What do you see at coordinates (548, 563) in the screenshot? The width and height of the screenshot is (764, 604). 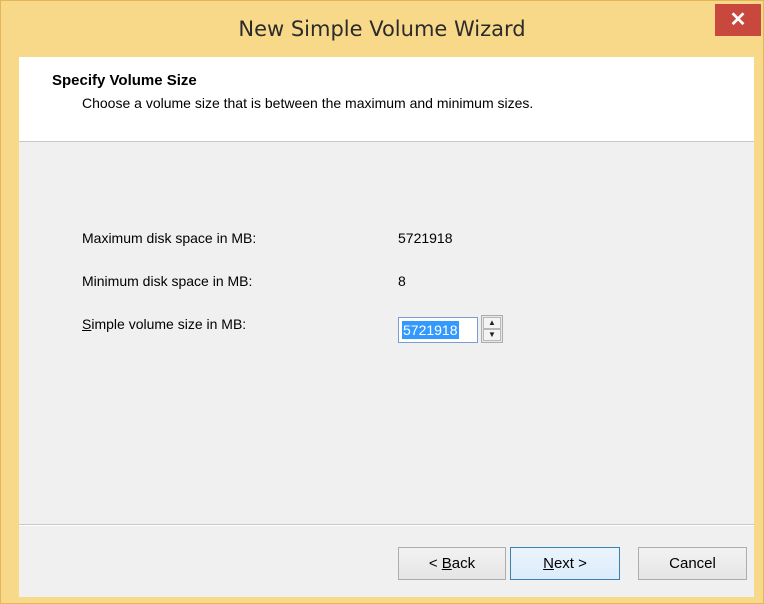 I see `next-button-accelerator: N` at bounding box center [548, 563].